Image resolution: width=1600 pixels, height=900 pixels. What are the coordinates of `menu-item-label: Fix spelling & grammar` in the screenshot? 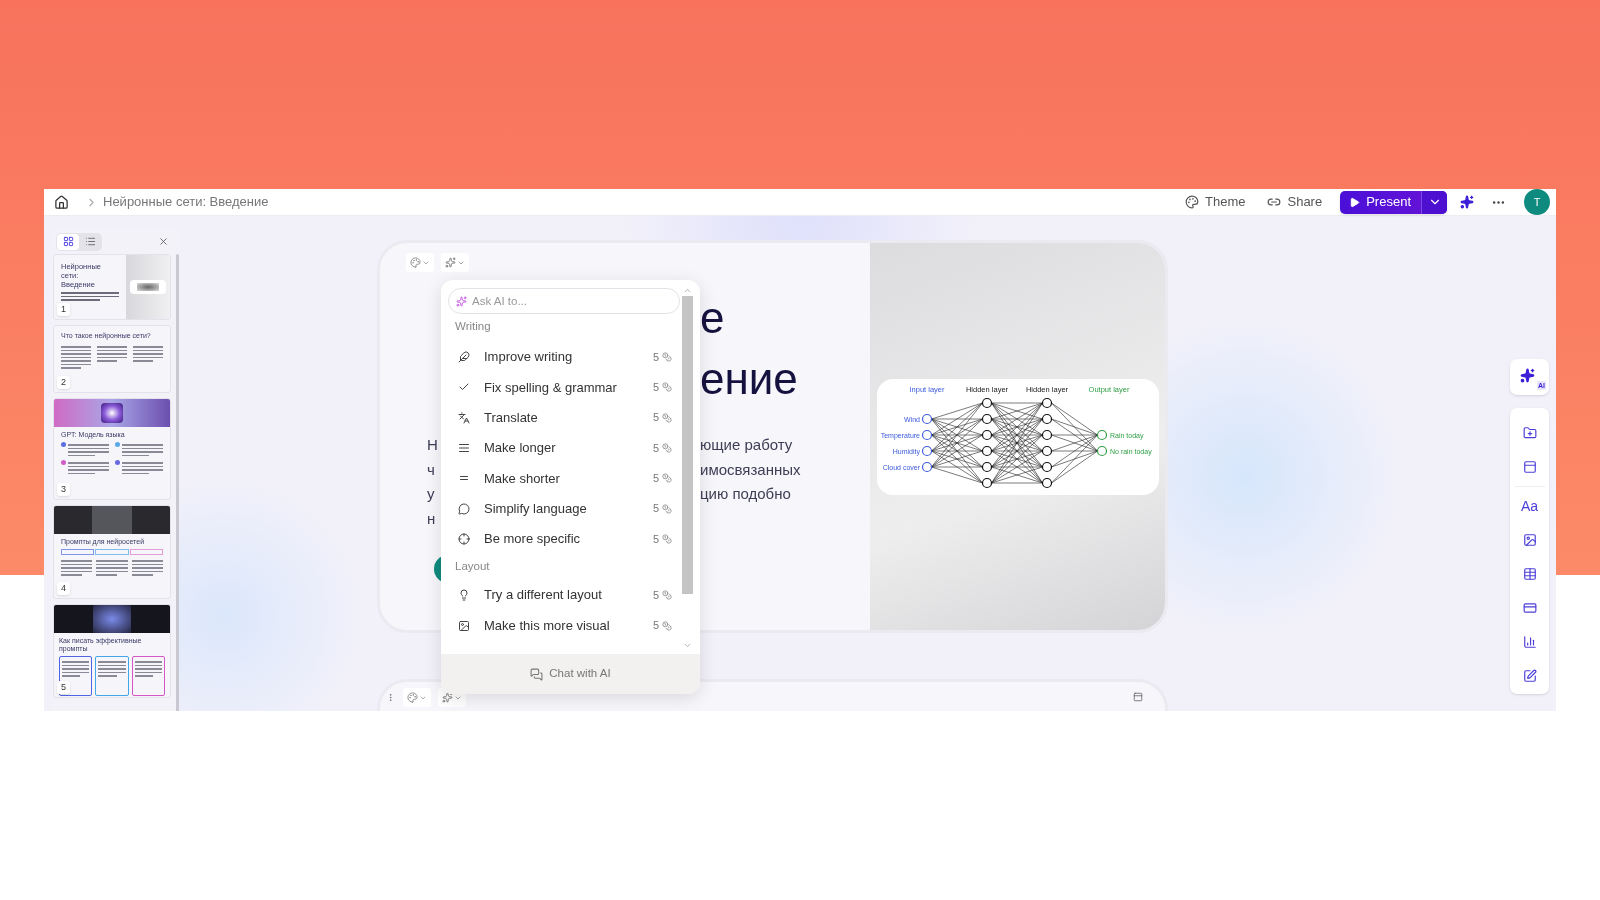 It's located at (551, 387).